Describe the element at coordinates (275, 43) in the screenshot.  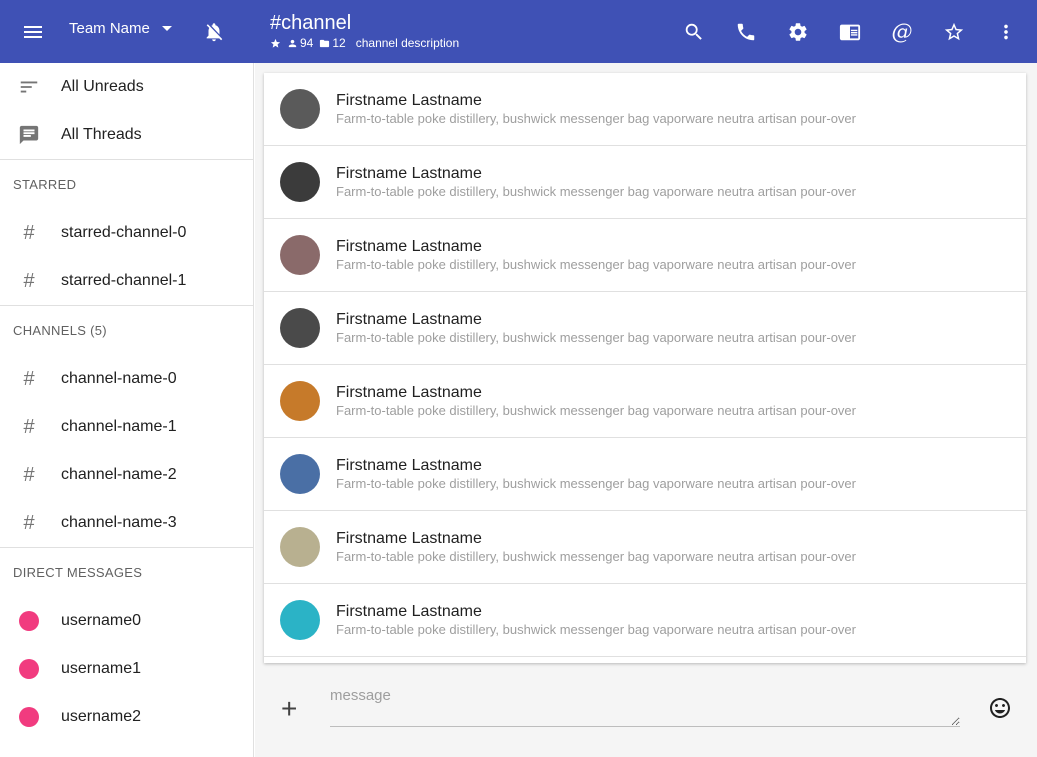
I see `star-small-icon` at that location.